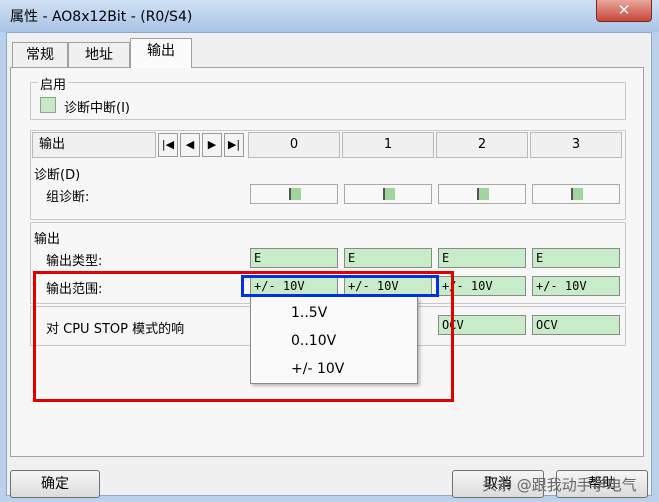 The height and width of the screenshot is (502, 659). What do you see at coordinates (482, 145) in the screenshot?
I see `channel-header-2: 2` at bounding box center [482, 145].